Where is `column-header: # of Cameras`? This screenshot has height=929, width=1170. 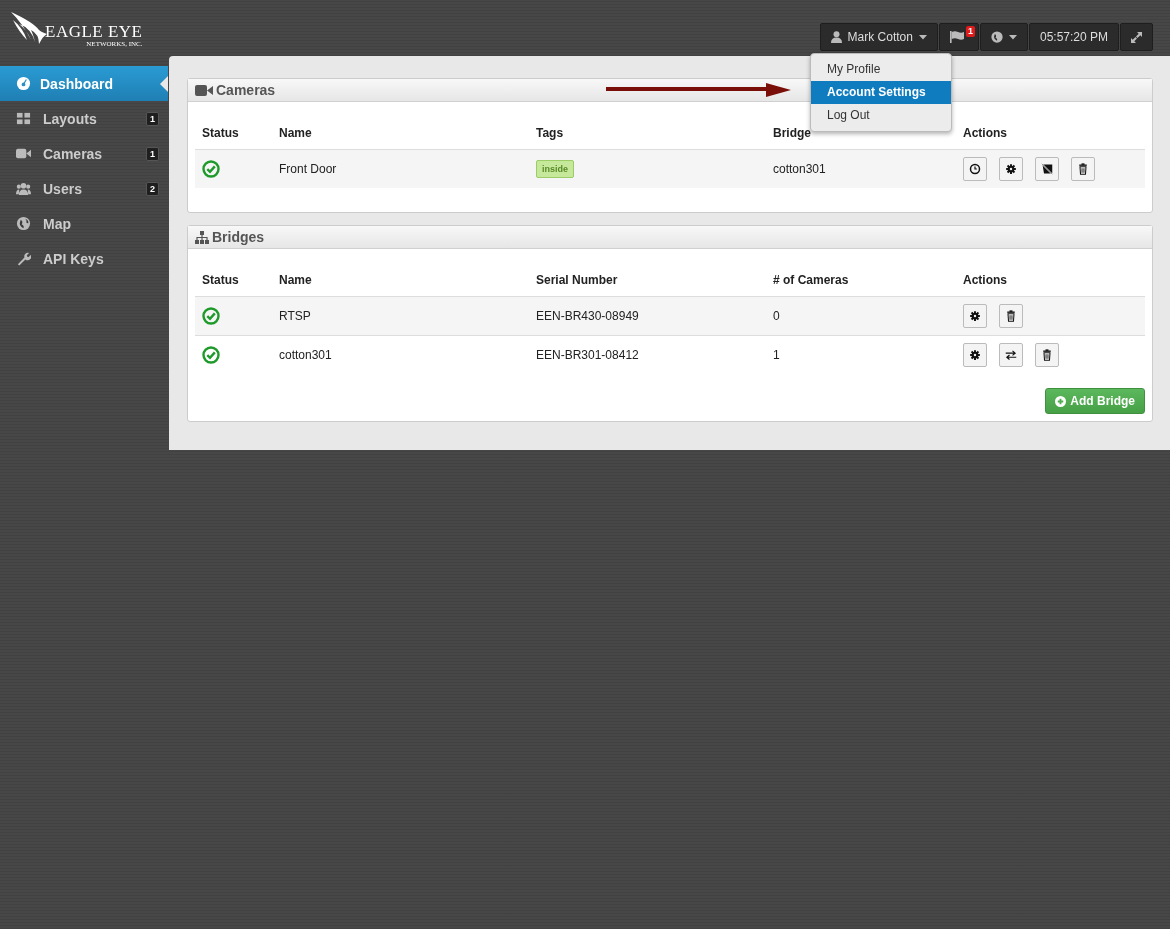 column-header: # of Cameras is located at coordinates (811, 279).